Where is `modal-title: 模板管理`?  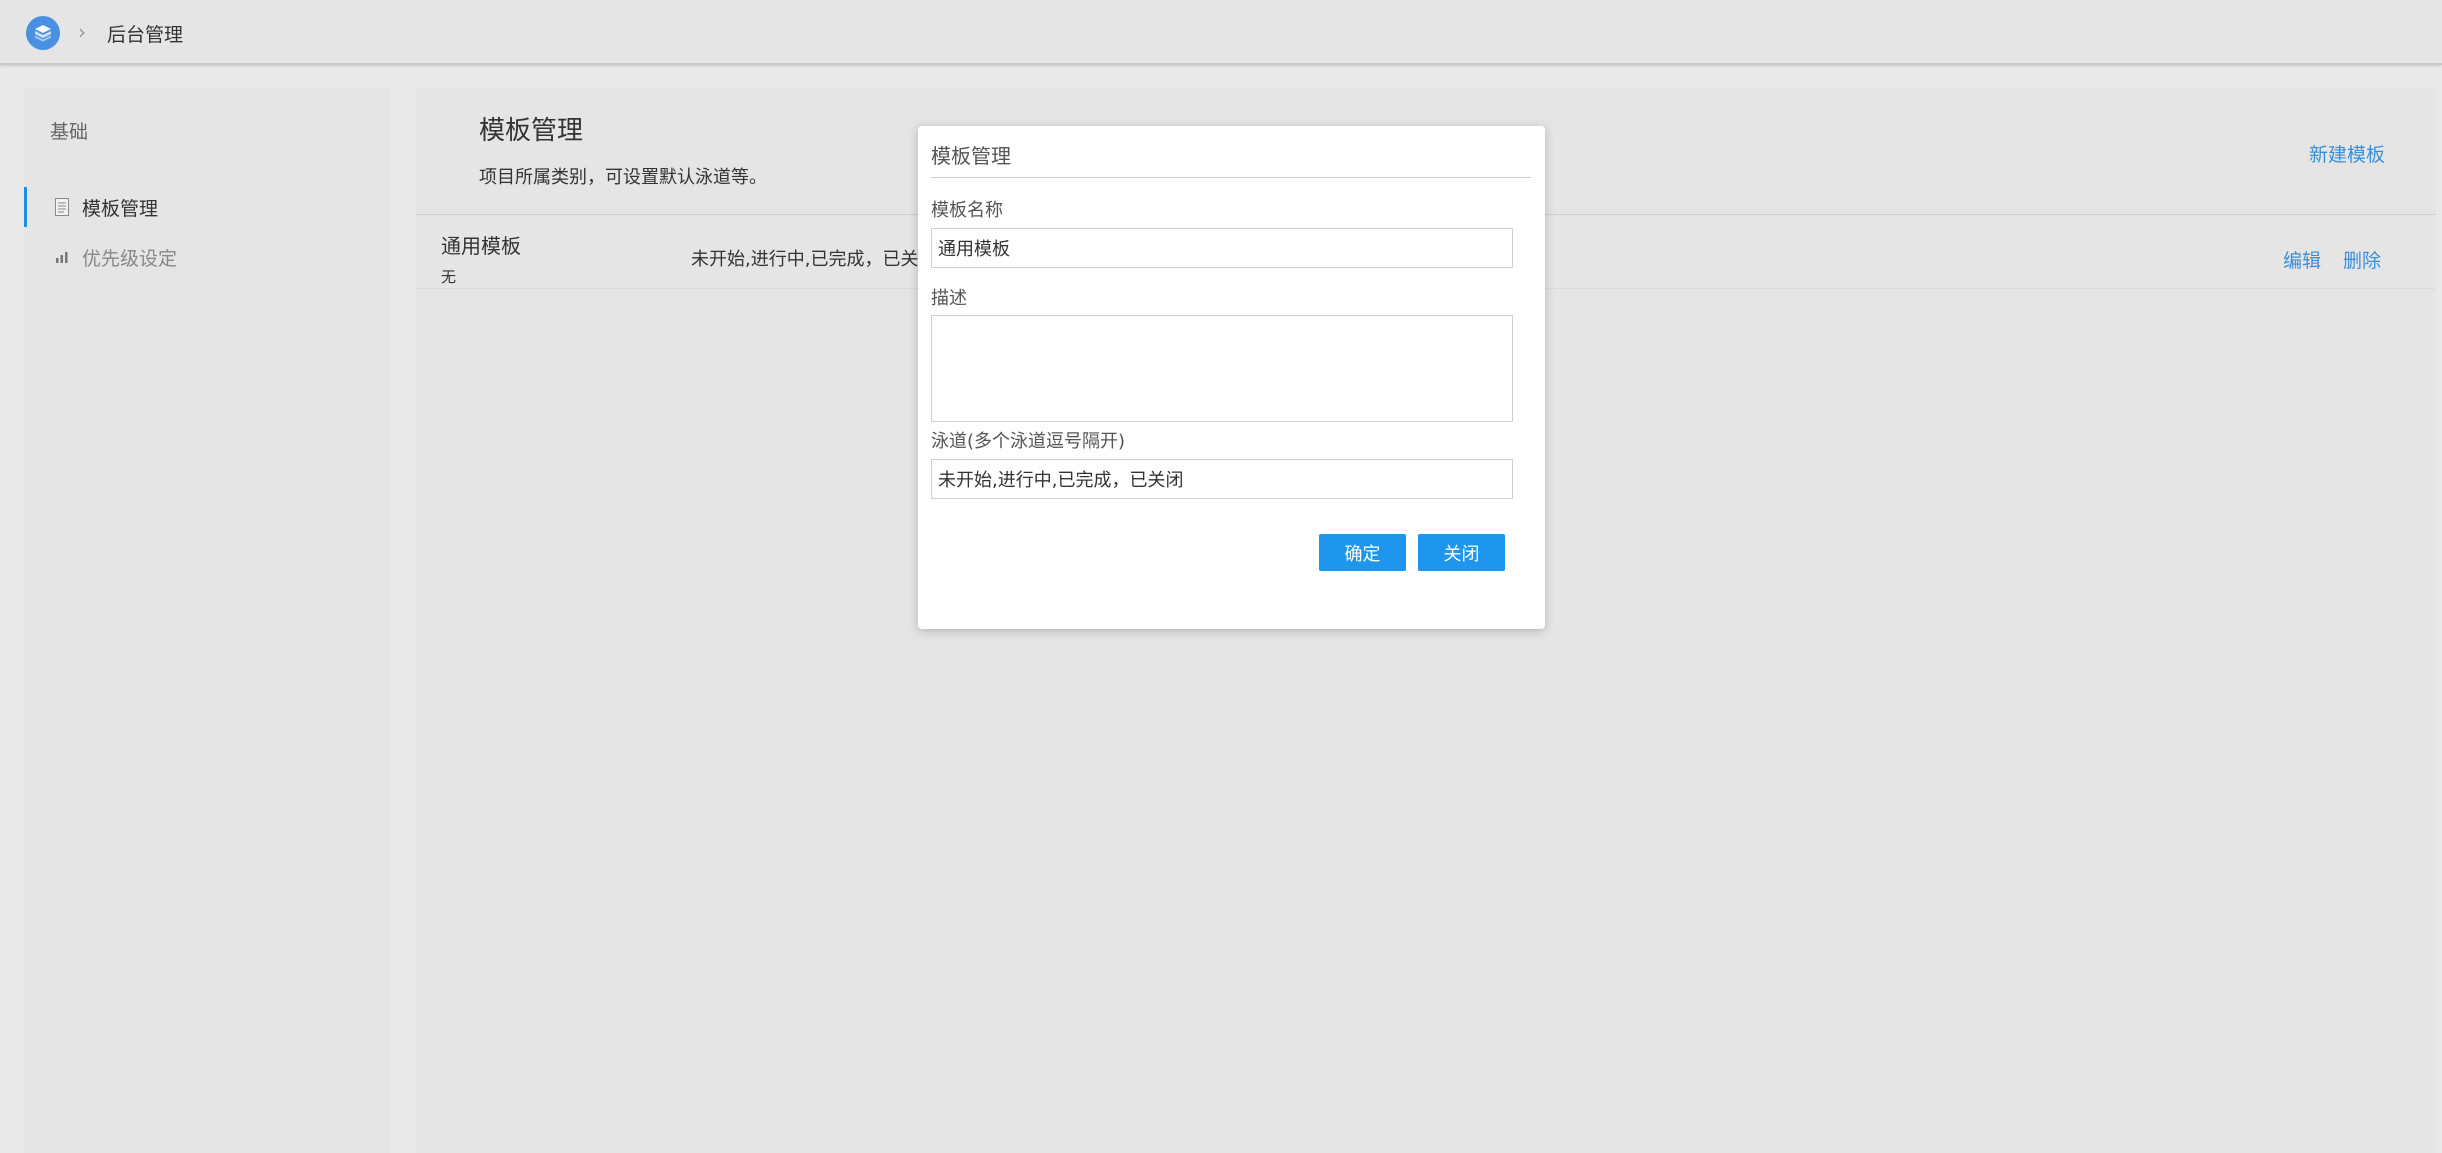
modal-title: 模板管理 is located at coordinates (971, 156).